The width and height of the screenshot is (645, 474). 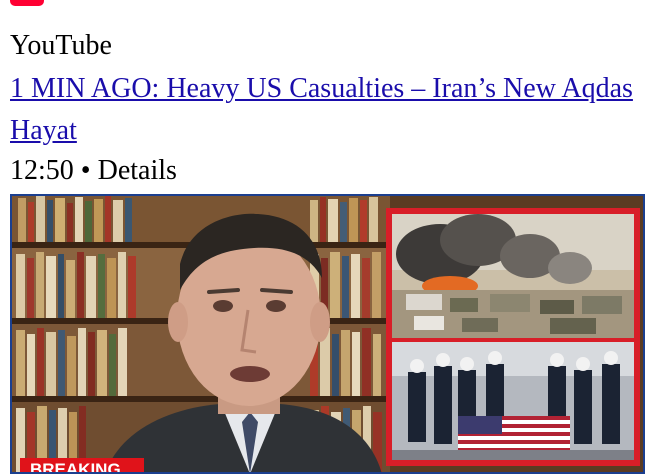 I want to click on video-duration: 12:50, so click(x=42, y=170).